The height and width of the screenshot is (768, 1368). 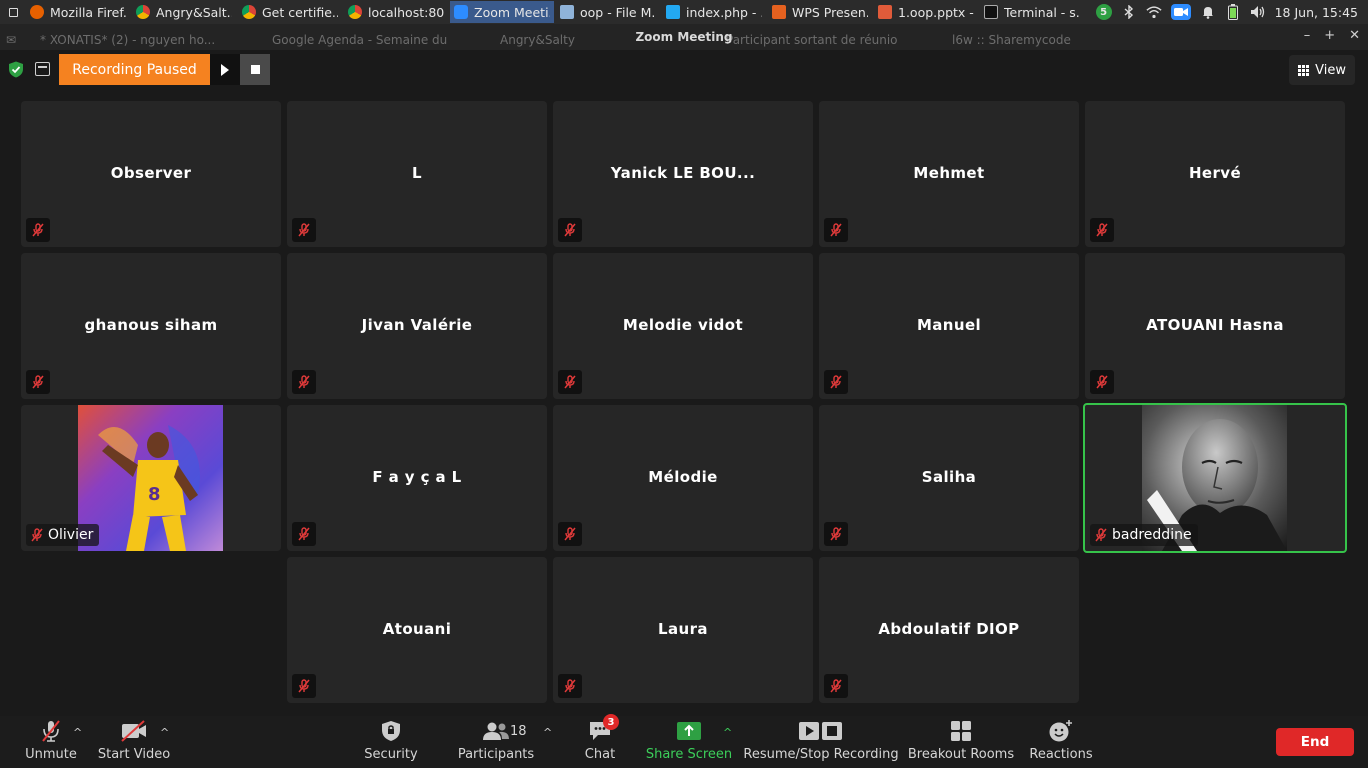 What do you see at coordinates (727, 732) in the screenshot?
I see `share-options-caret-icon: ^` at bounding box center [727, 732].